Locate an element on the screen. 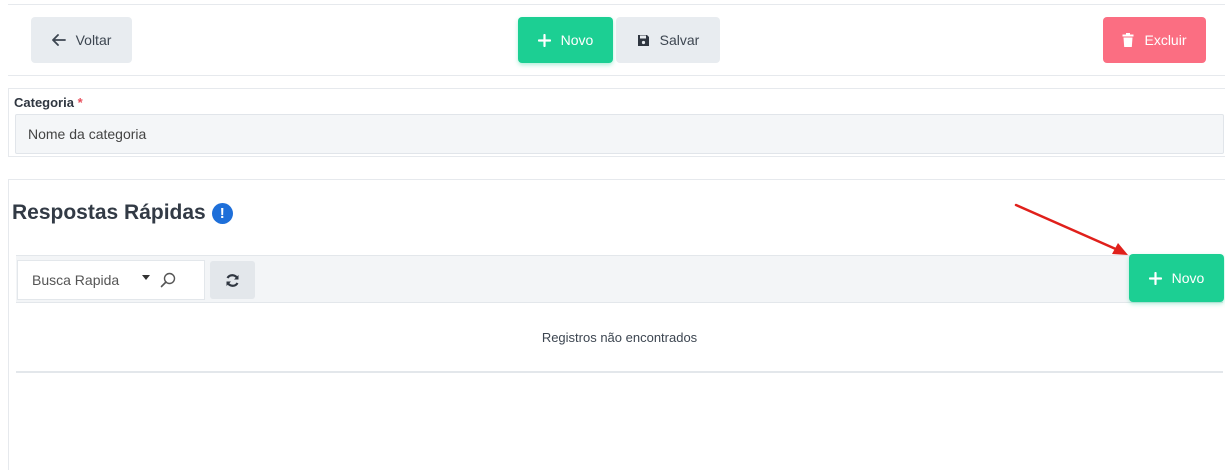  category-label: Categoria * is located at coordinates (48, 102).